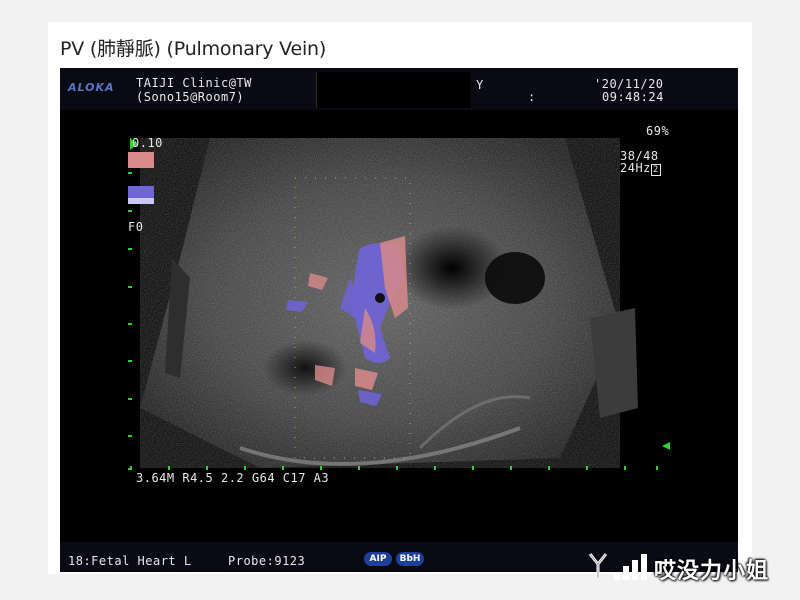 This screenshot has height=600, width=800. I want to click on probe-label: Probe:9123, so click(267, 561).